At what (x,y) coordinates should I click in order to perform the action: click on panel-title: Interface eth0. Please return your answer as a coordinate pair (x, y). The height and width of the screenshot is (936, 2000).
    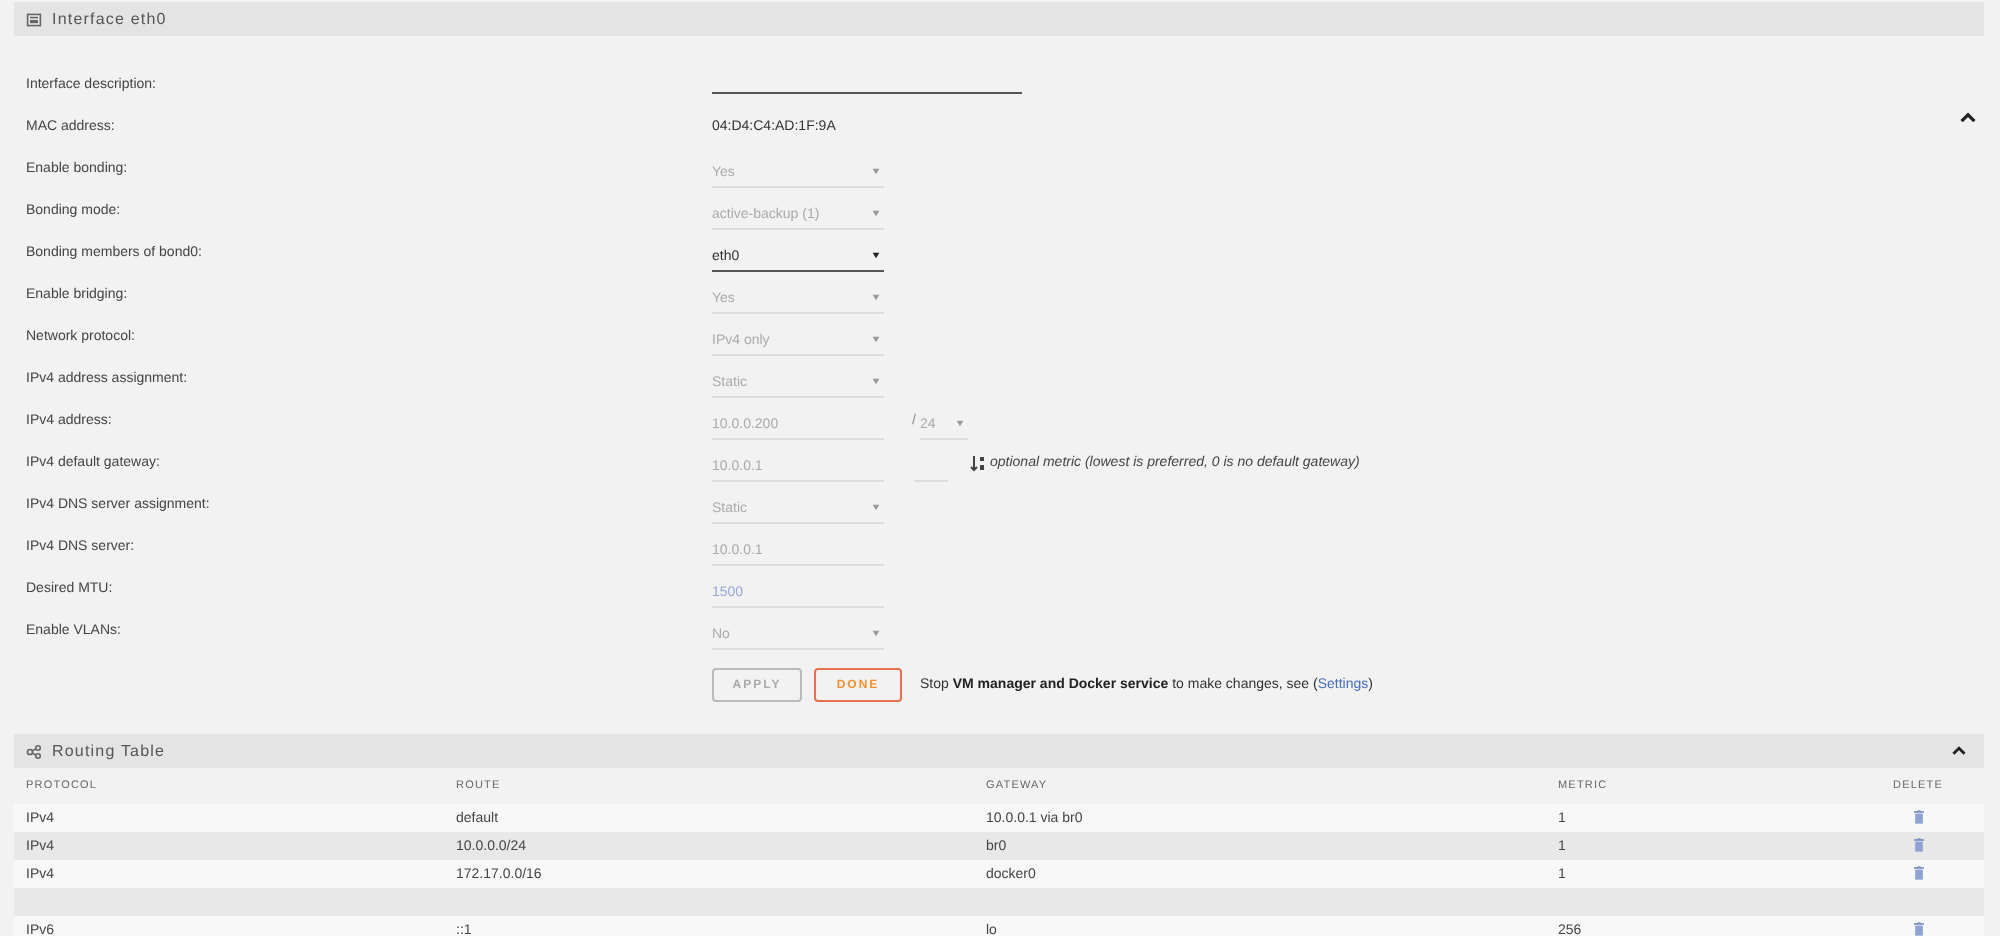
    Looking at the image, I should click on (109, 19).